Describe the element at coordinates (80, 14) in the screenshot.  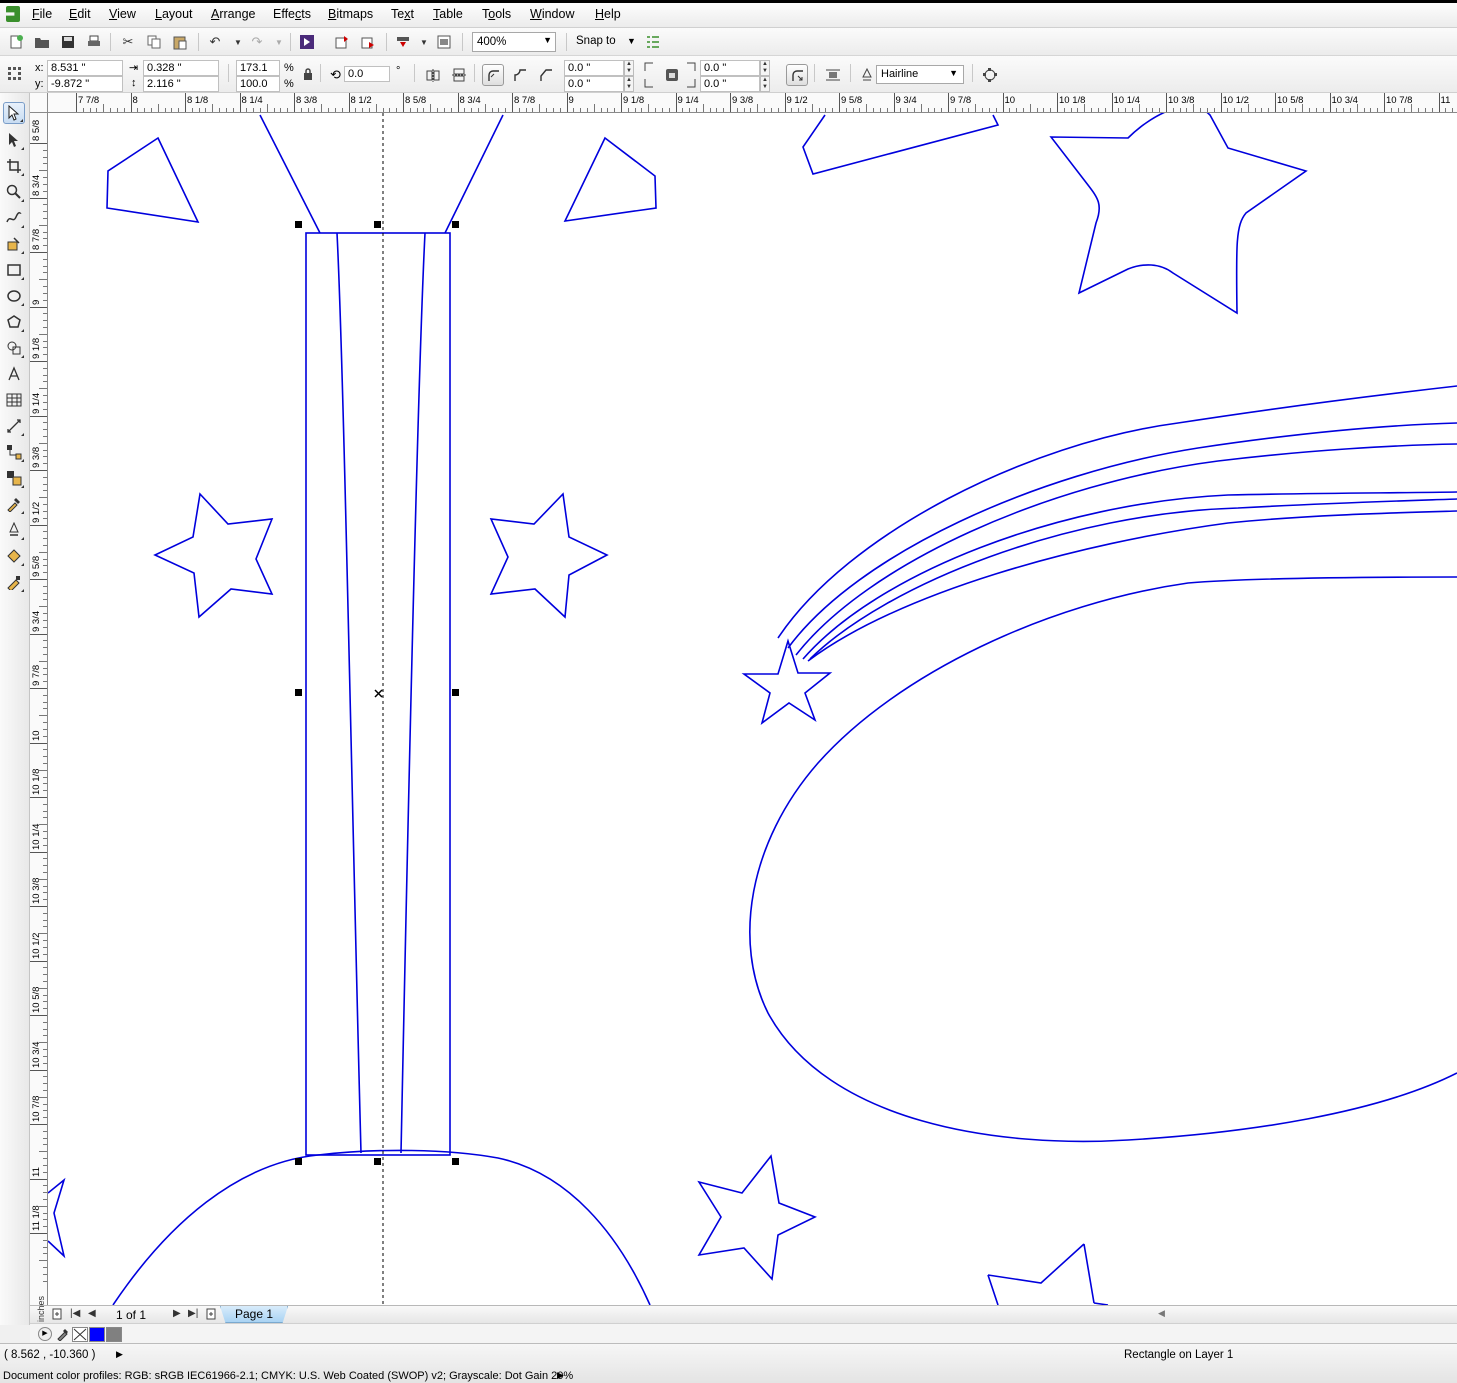
I see `menu-edit: Edit` at that location.